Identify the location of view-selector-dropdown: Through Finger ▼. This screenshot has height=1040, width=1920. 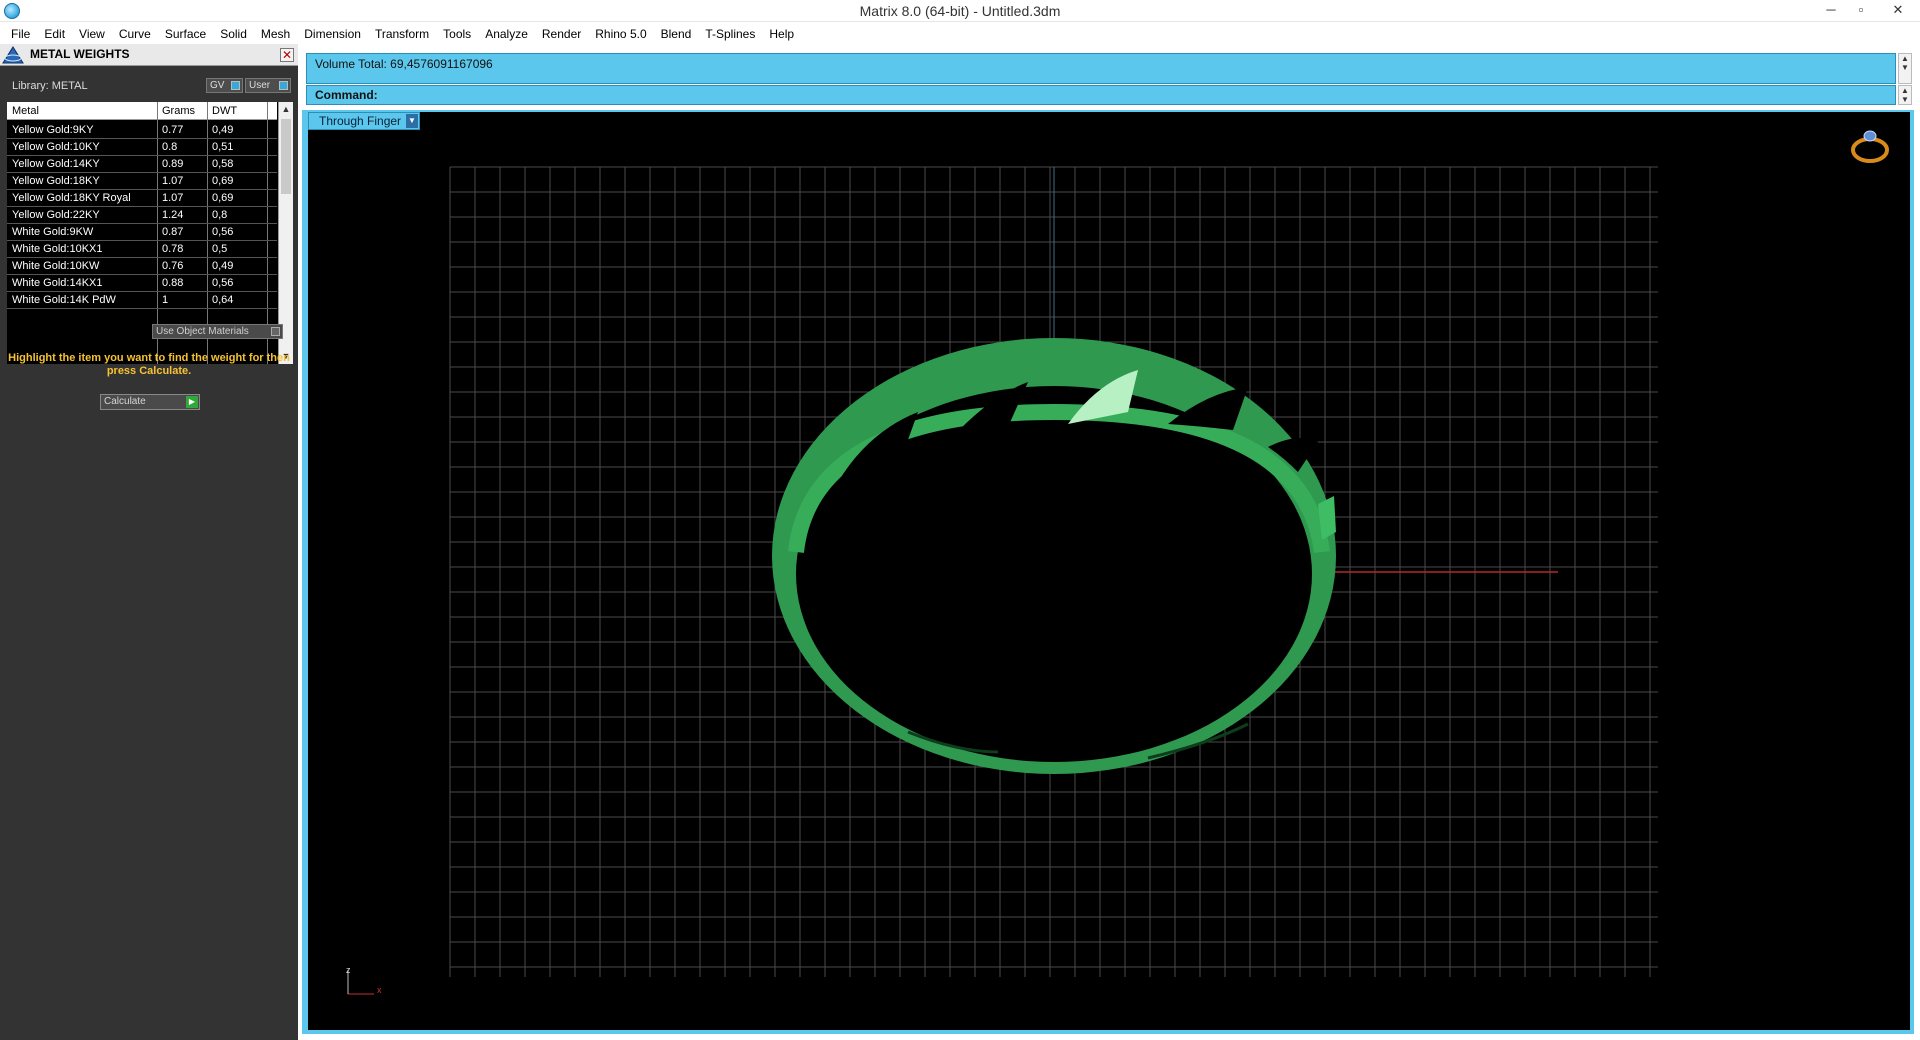
(364, 121).